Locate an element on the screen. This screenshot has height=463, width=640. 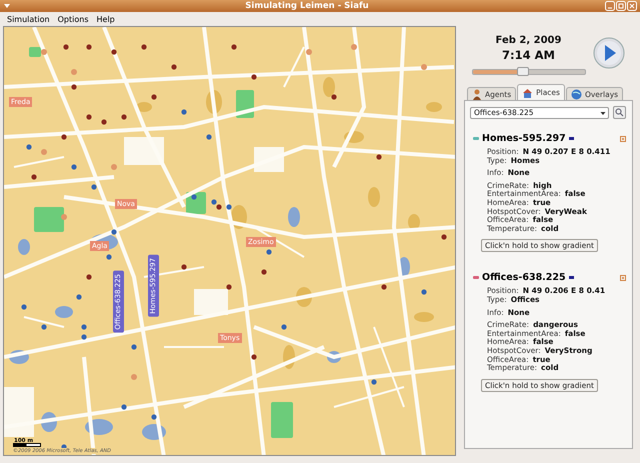
menu-item: Help is located at coordinates (106, 19).